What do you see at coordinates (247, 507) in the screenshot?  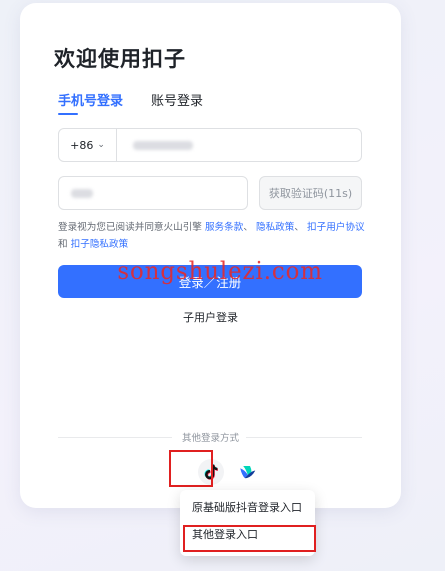 I see `dropdown-item-douyin-basic: 原基础版抖音登录入口` at bounding box center [247, 507].